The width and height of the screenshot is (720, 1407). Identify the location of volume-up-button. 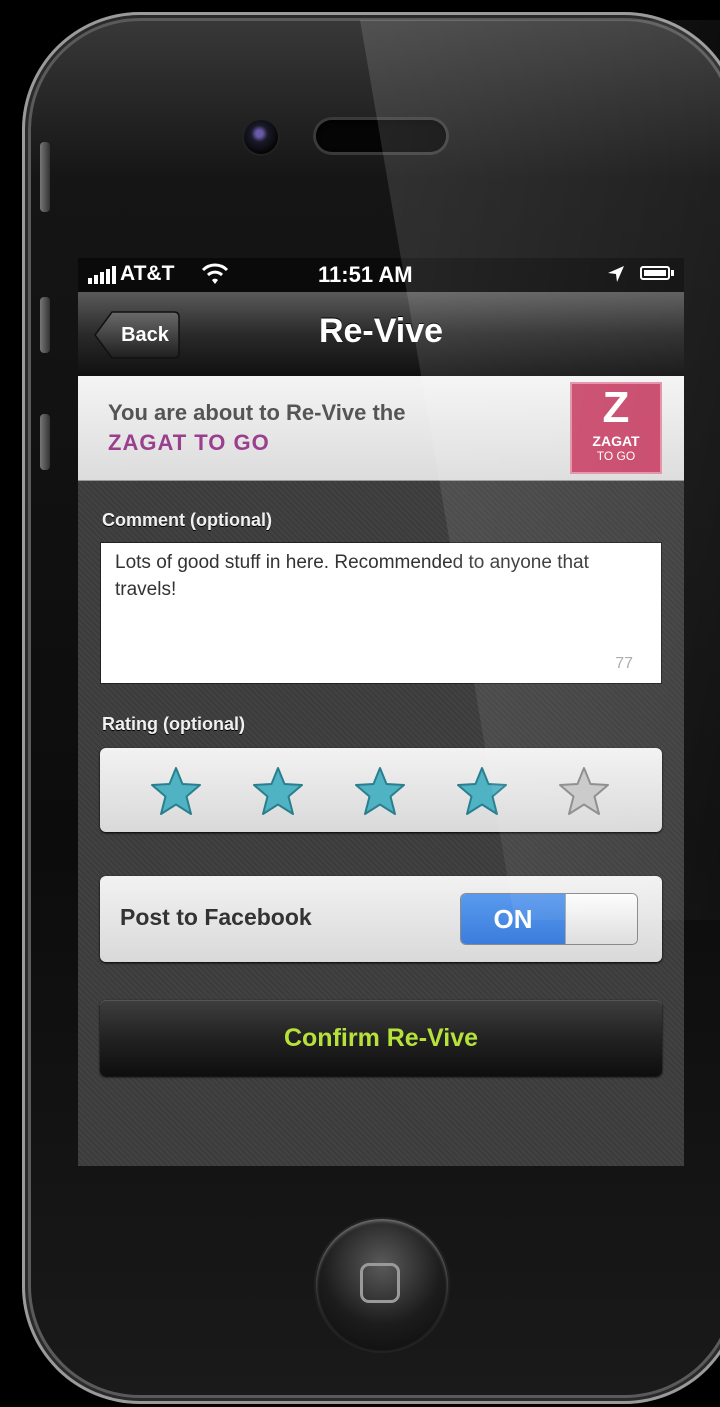
(45, 325).